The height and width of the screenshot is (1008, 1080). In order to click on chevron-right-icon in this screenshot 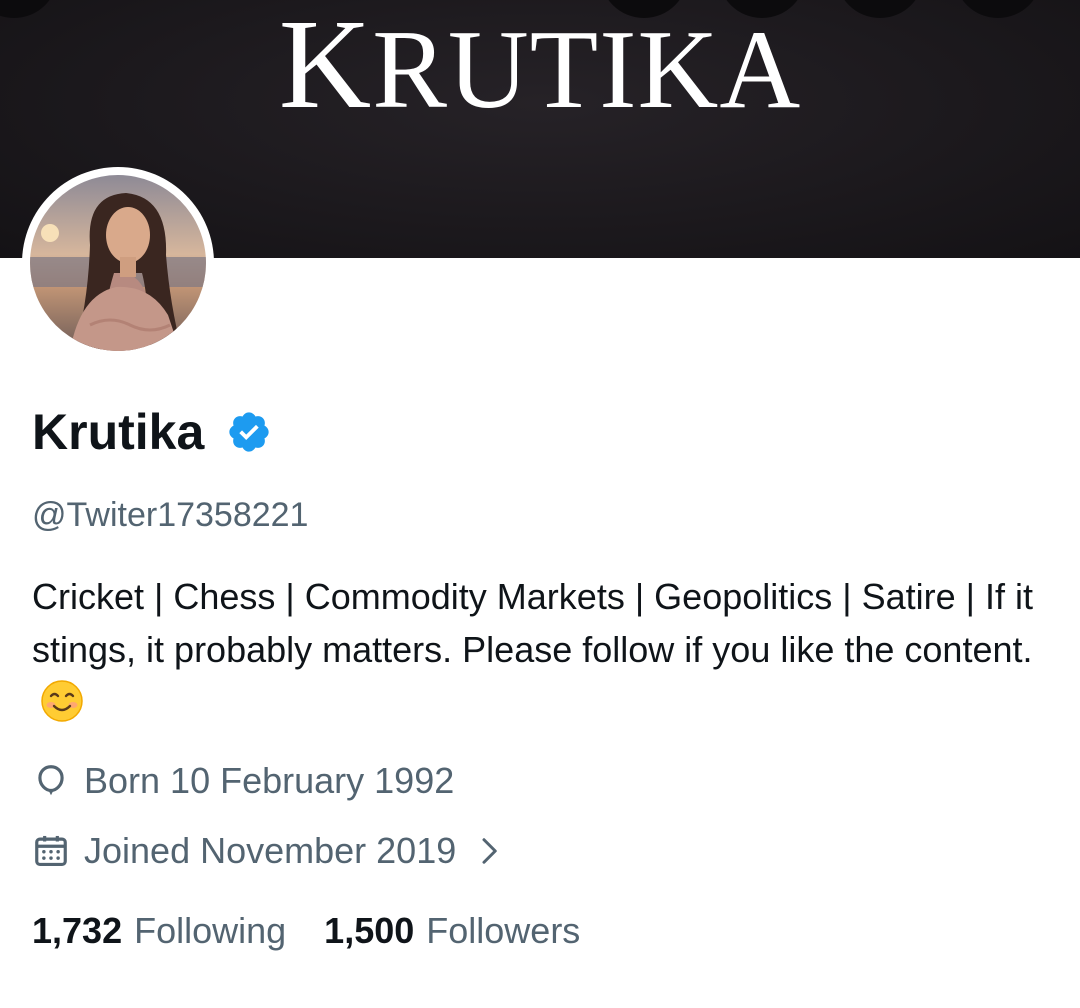, I will do `click(489, 851)`.